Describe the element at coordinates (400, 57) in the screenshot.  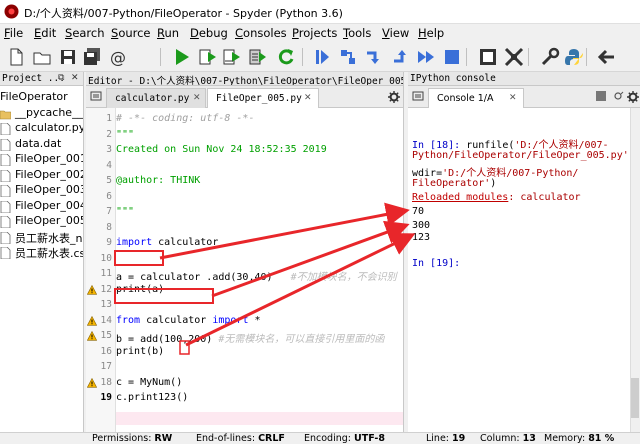
I see `step-return-icon` at that location.